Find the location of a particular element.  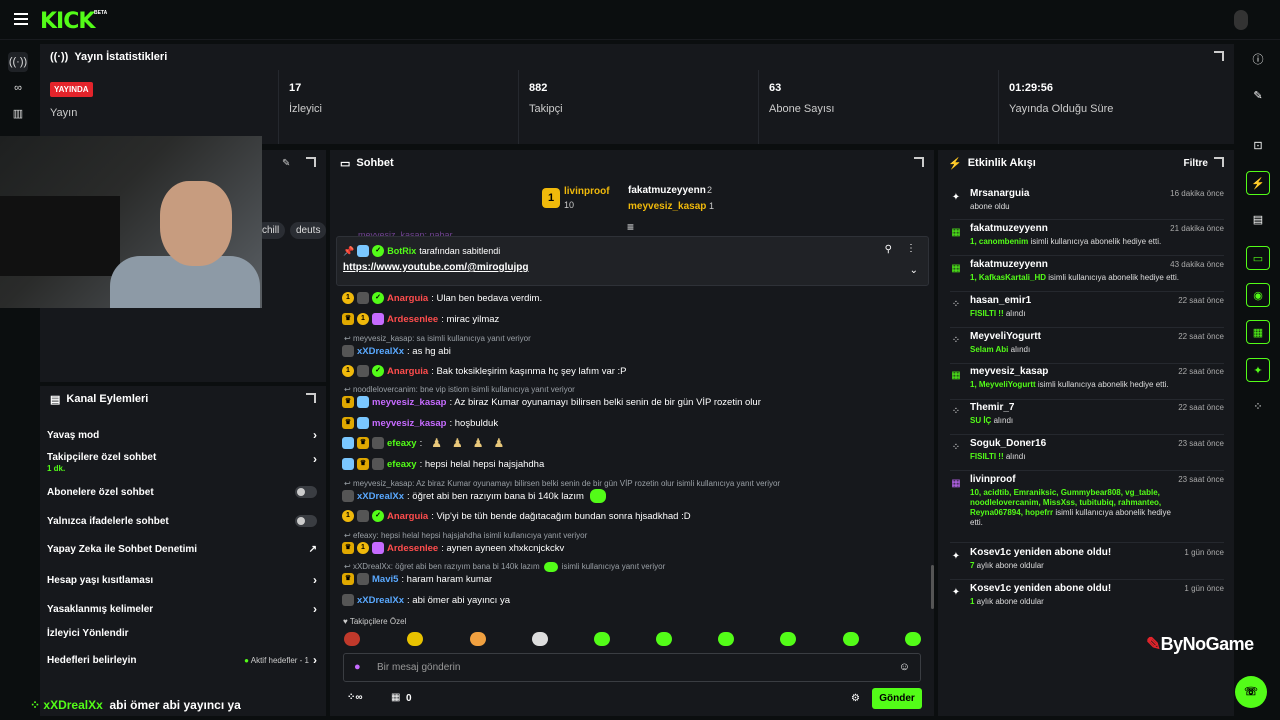

beta-label: BETA is located at coordinates (101, 13).